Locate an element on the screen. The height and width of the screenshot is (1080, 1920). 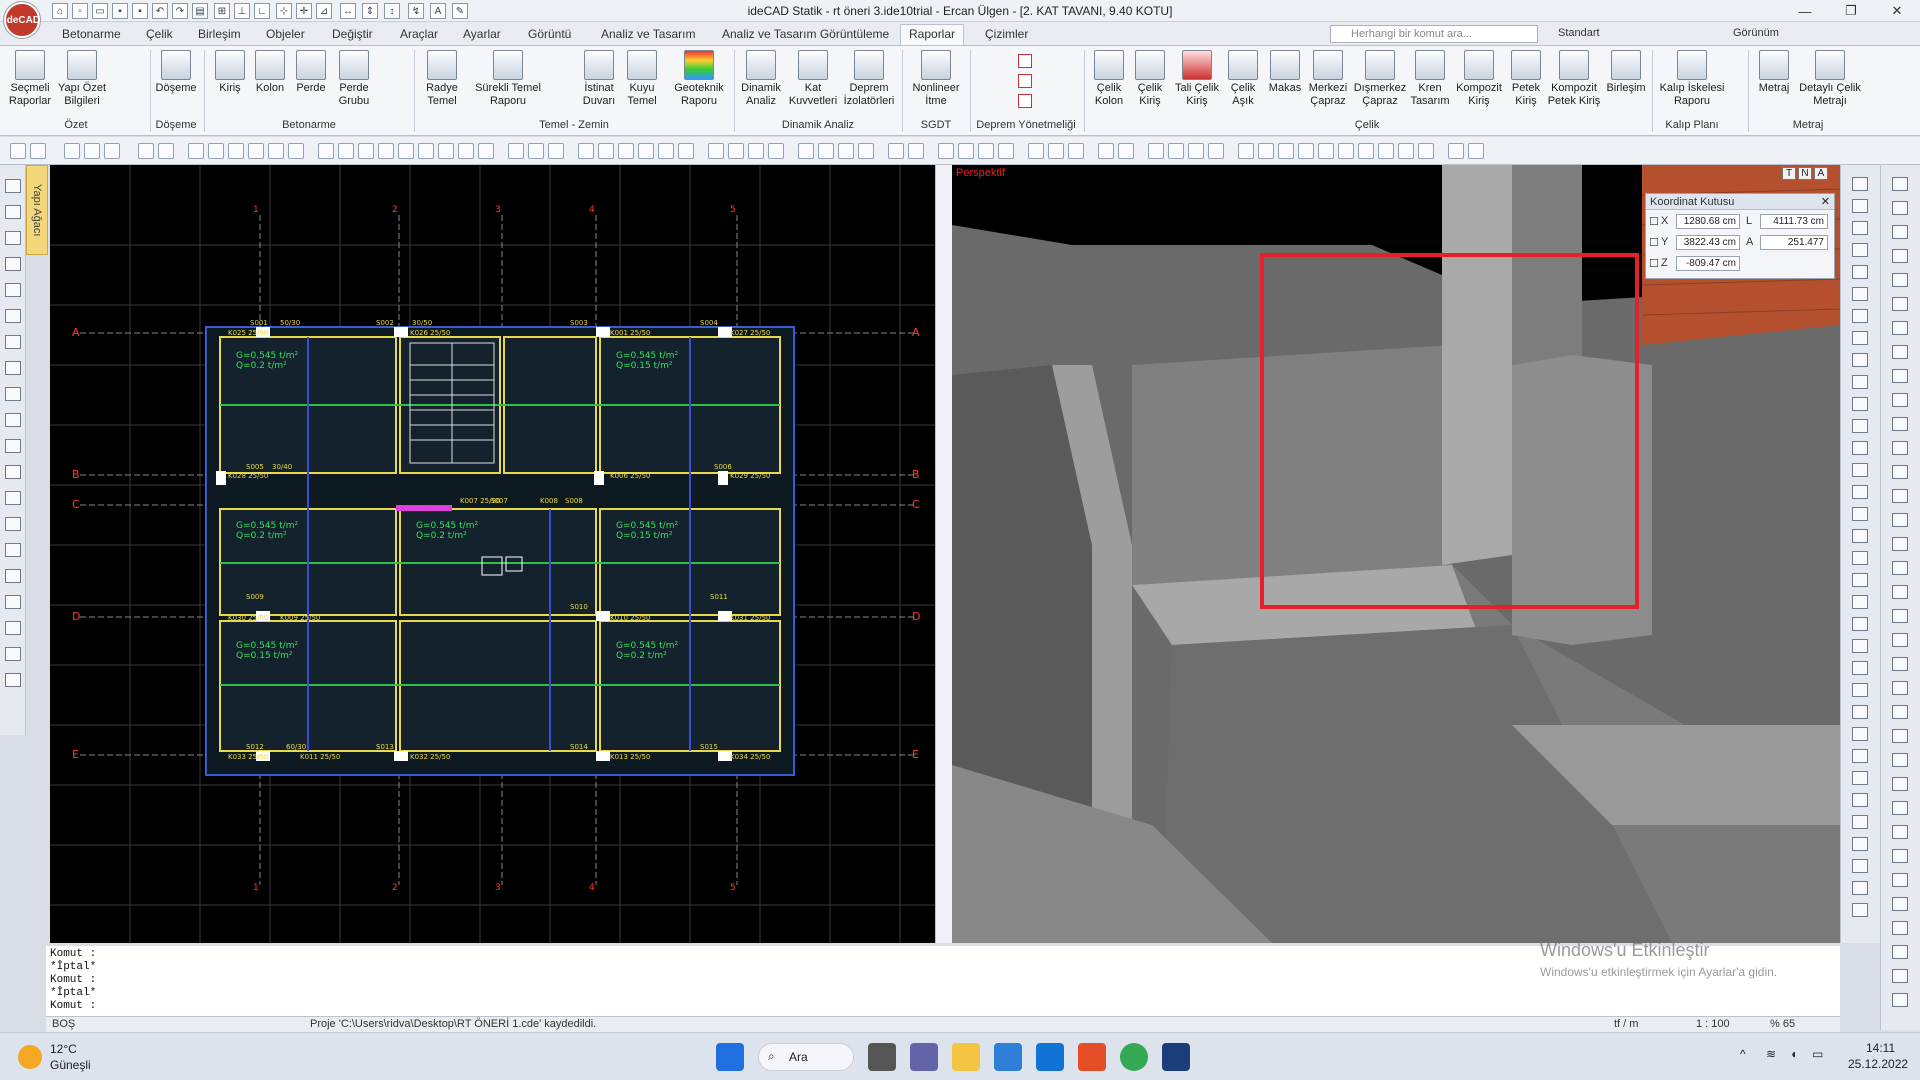
trim-icon is located at coordinates (326, 151).